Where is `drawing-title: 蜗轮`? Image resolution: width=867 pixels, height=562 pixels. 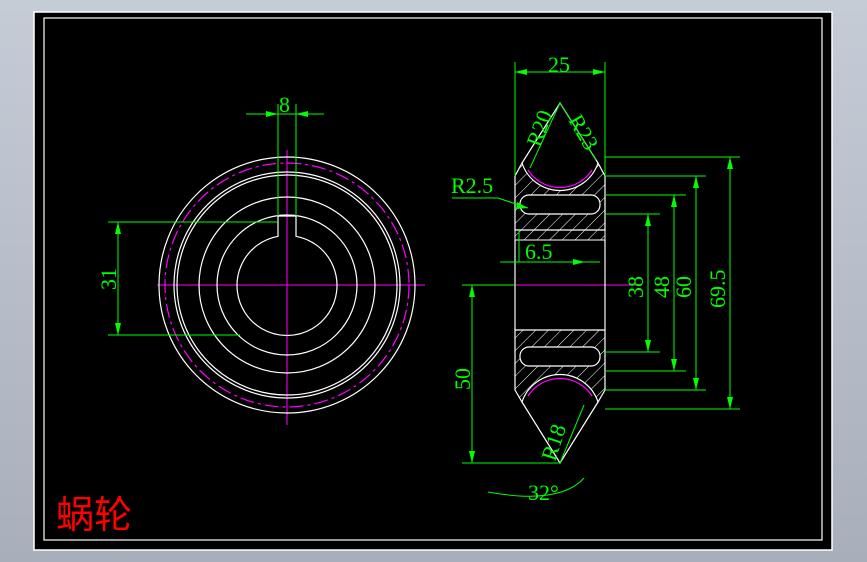
drawing-title: 蜗轮 is located at coordinates (94, 515).